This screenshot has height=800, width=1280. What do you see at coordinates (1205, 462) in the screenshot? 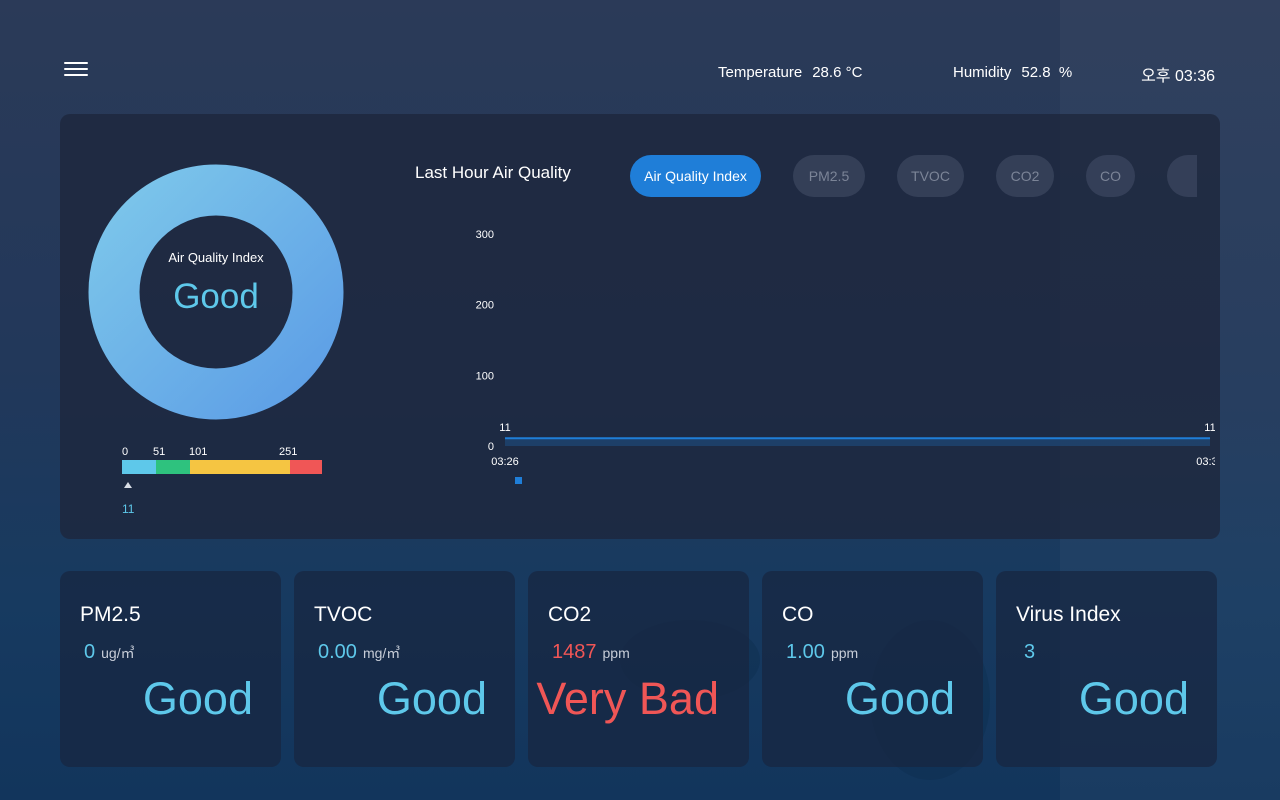
I see `x-tick-label: 03:36` at bounding box center [1205, 462].